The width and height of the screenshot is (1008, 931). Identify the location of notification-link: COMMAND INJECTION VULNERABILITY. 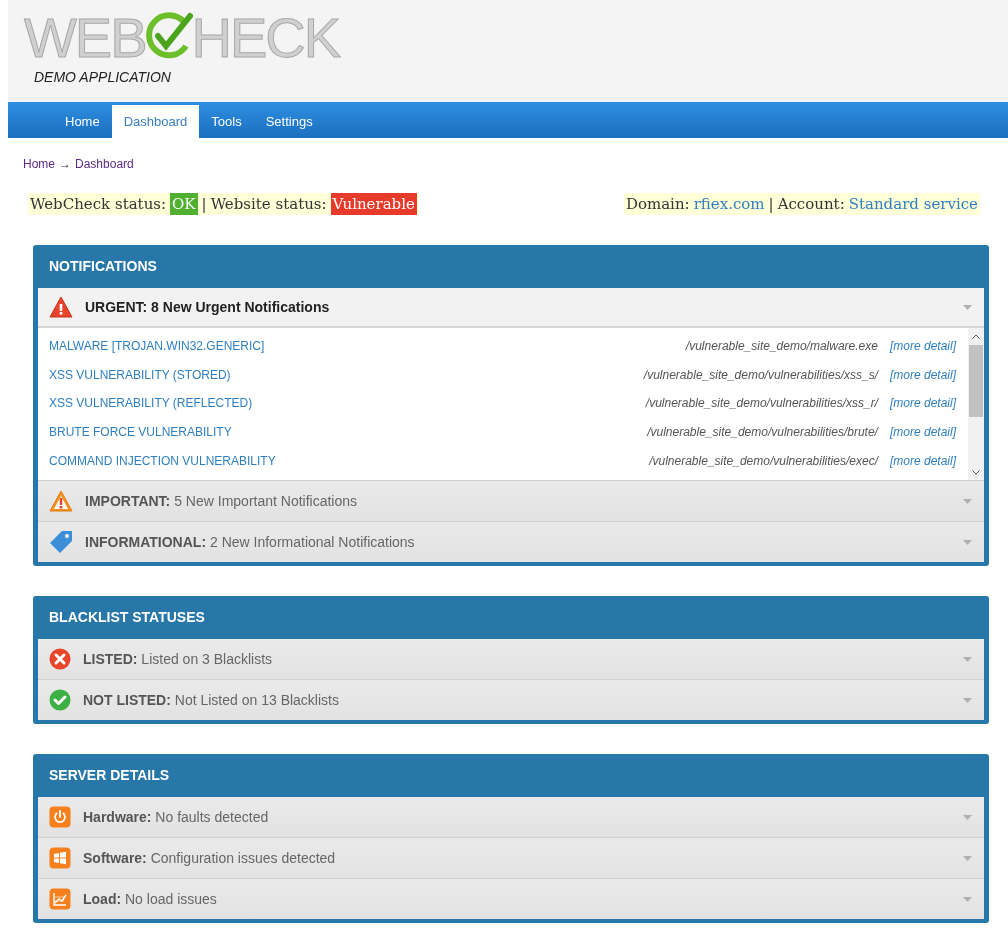
(349, 460).